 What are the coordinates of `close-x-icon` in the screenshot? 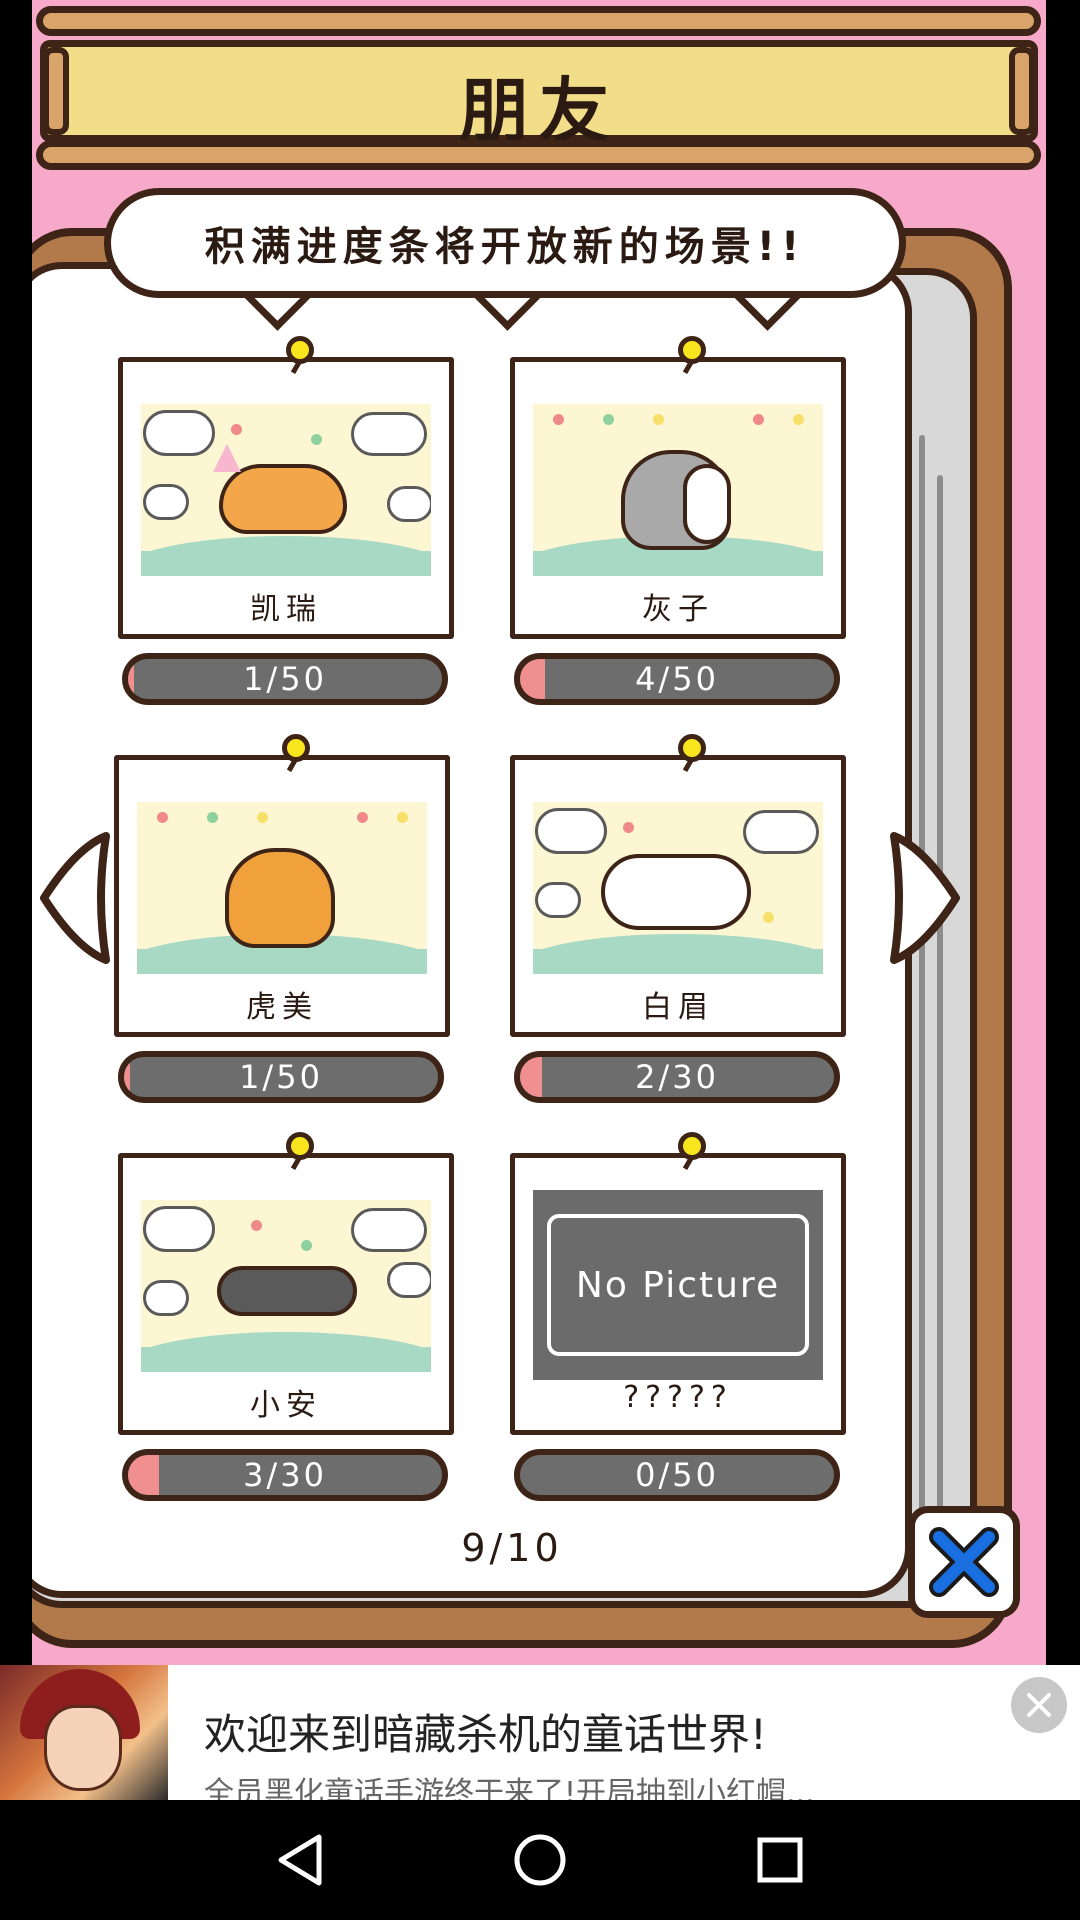 It's located at (964, 1562).